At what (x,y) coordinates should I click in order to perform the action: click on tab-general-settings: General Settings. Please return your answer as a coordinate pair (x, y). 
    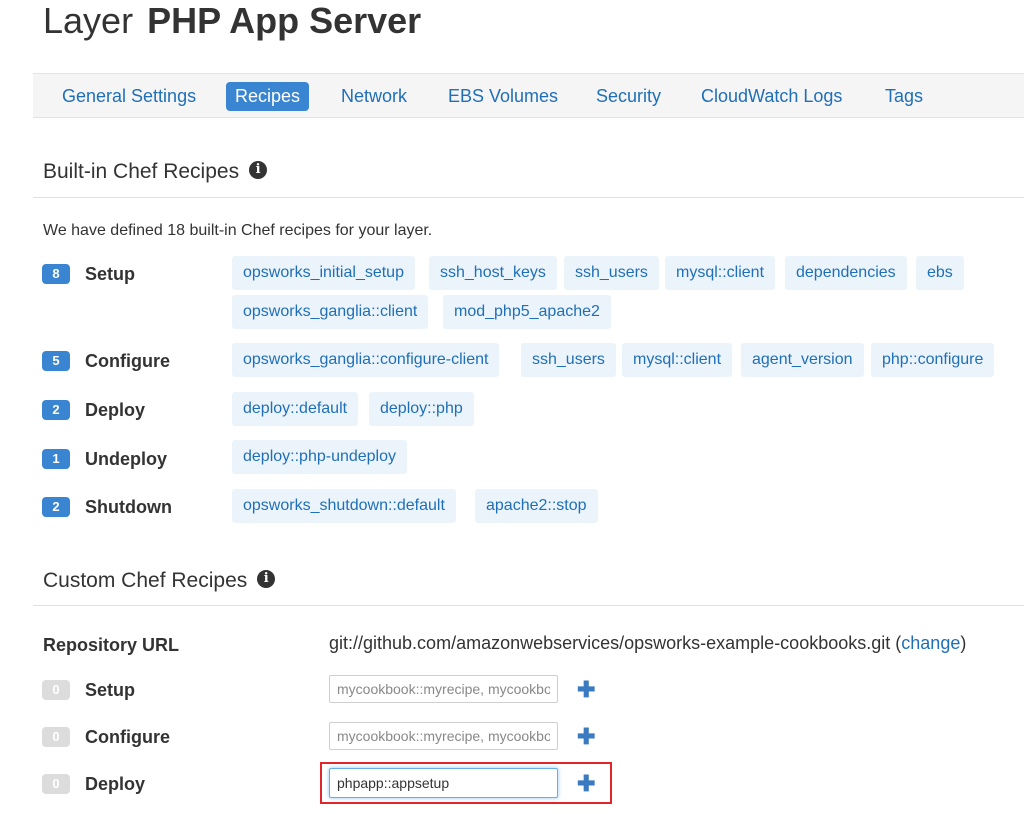
    Looking at the image, I should click on (129, 96).